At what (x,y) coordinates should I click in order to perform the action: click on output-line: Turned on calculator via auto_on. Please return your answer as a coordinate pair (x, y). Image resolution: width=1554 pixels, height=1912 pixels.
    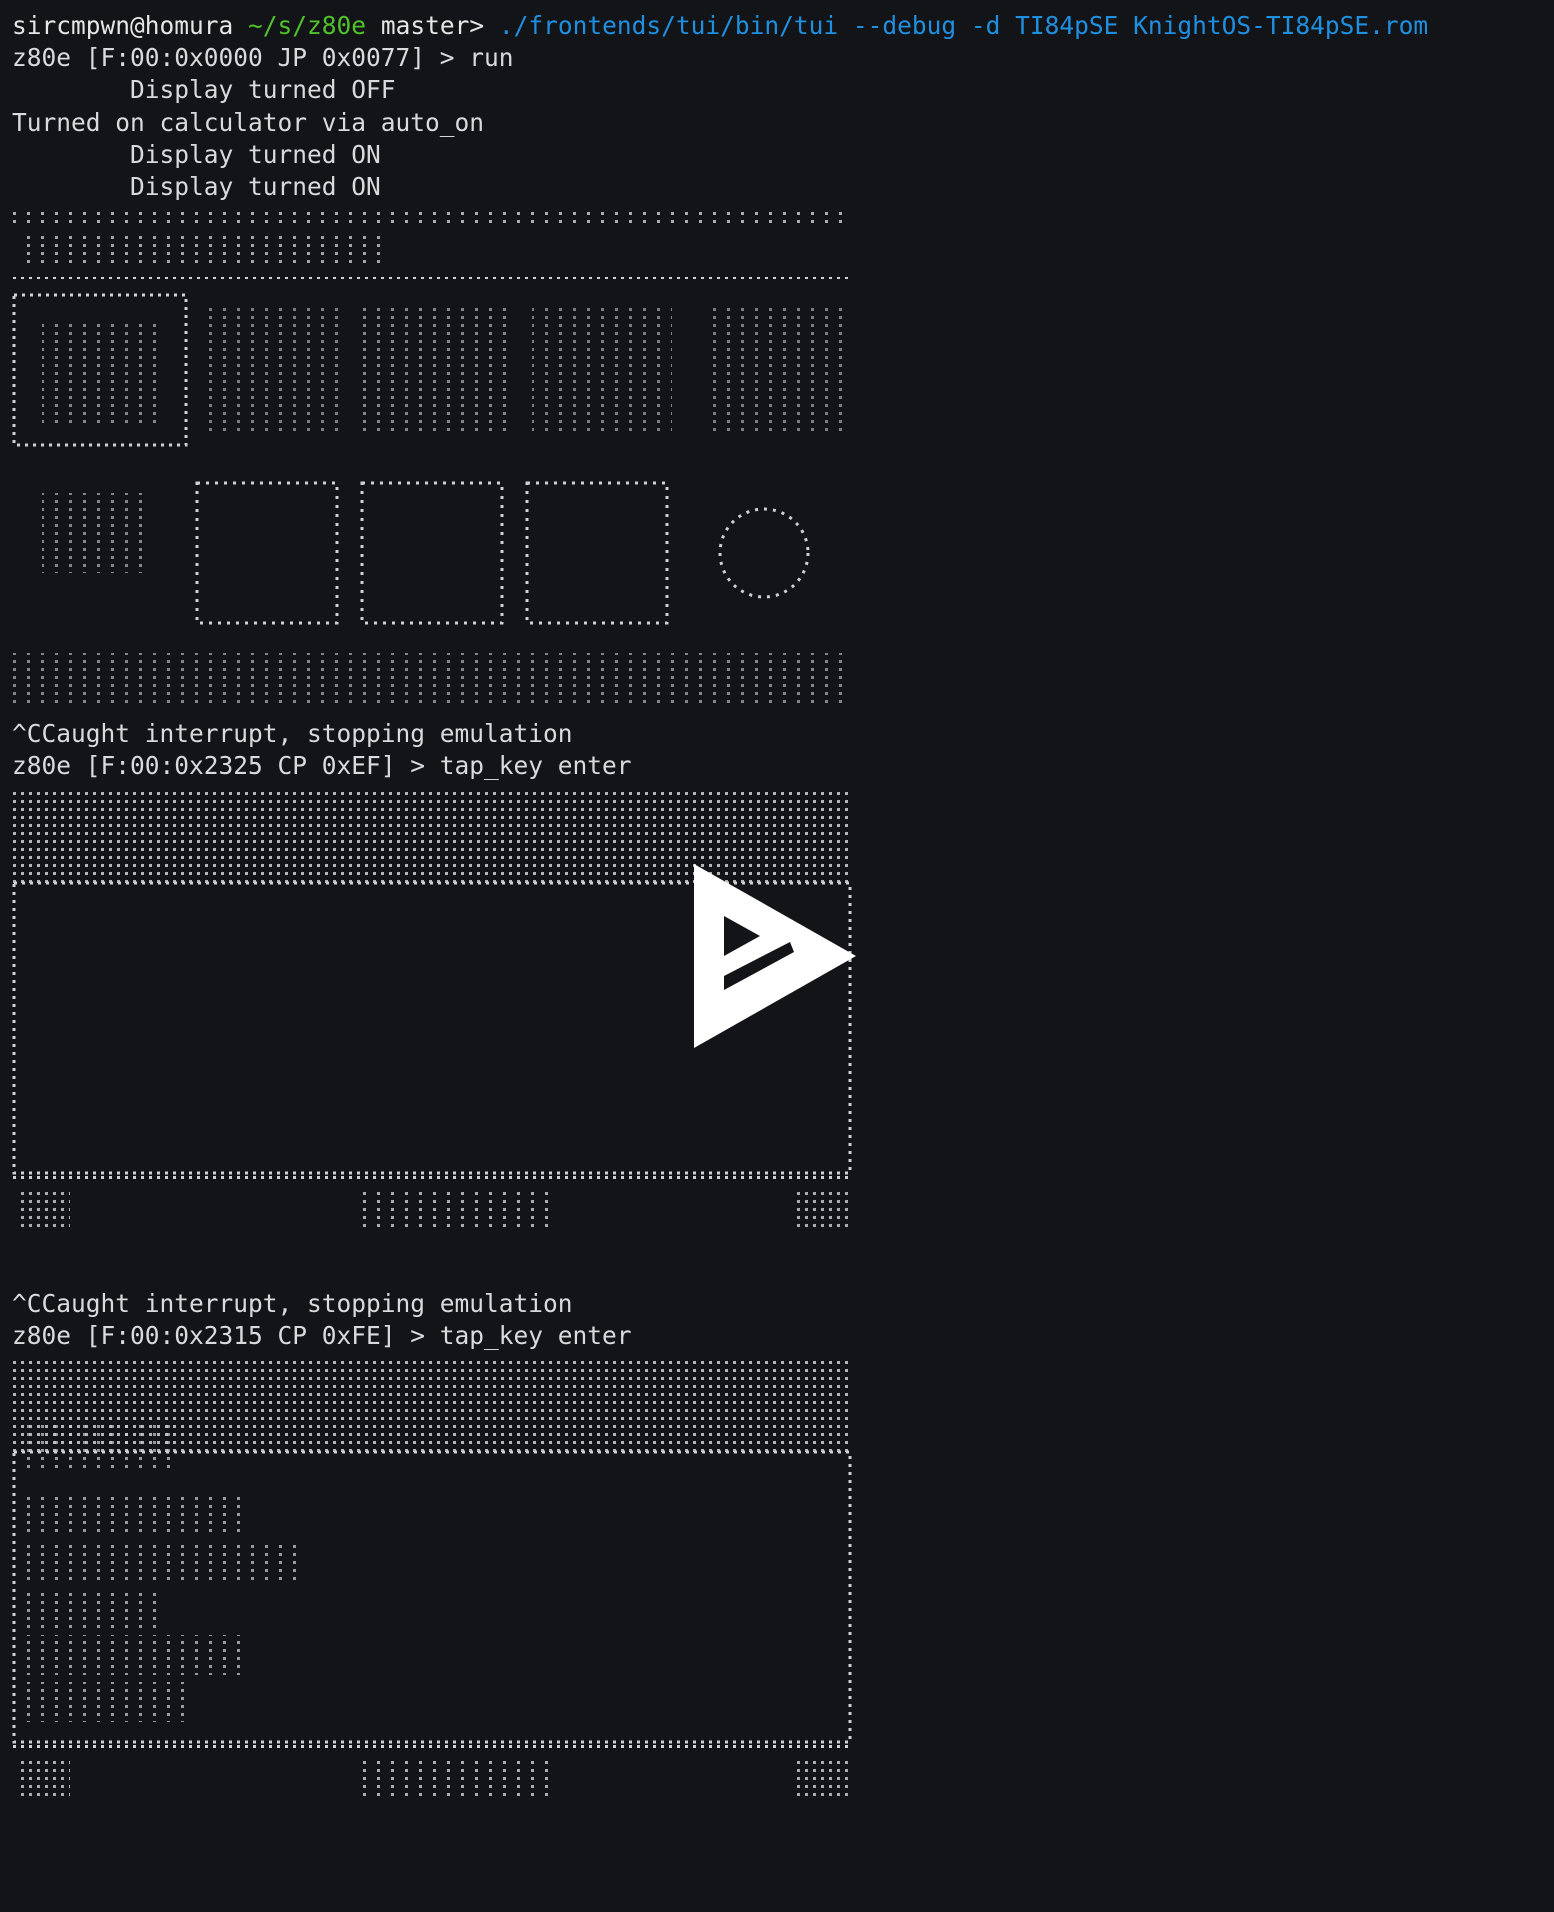
    Looking at the image, I should click on (248, 122).